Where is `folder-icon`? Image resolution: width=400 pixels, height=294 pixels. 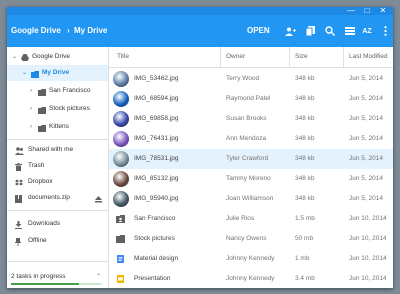 folder-icon is located at coordinates (42, 91).